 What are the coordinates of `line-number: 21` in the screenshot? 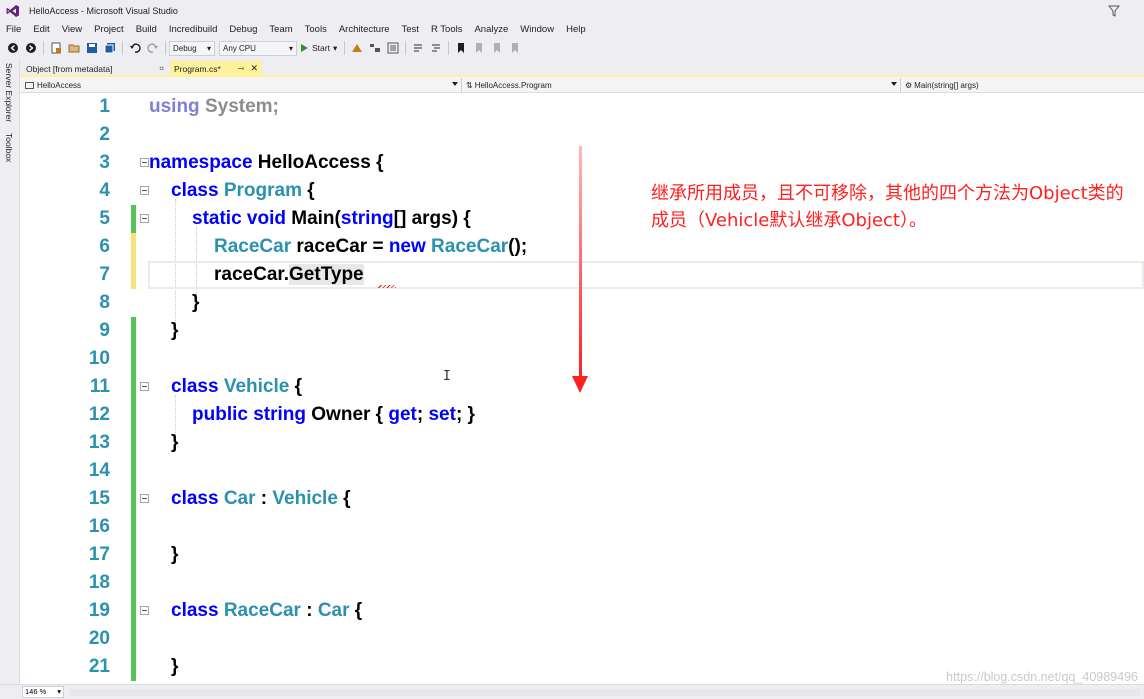 It's located at (99, 666).